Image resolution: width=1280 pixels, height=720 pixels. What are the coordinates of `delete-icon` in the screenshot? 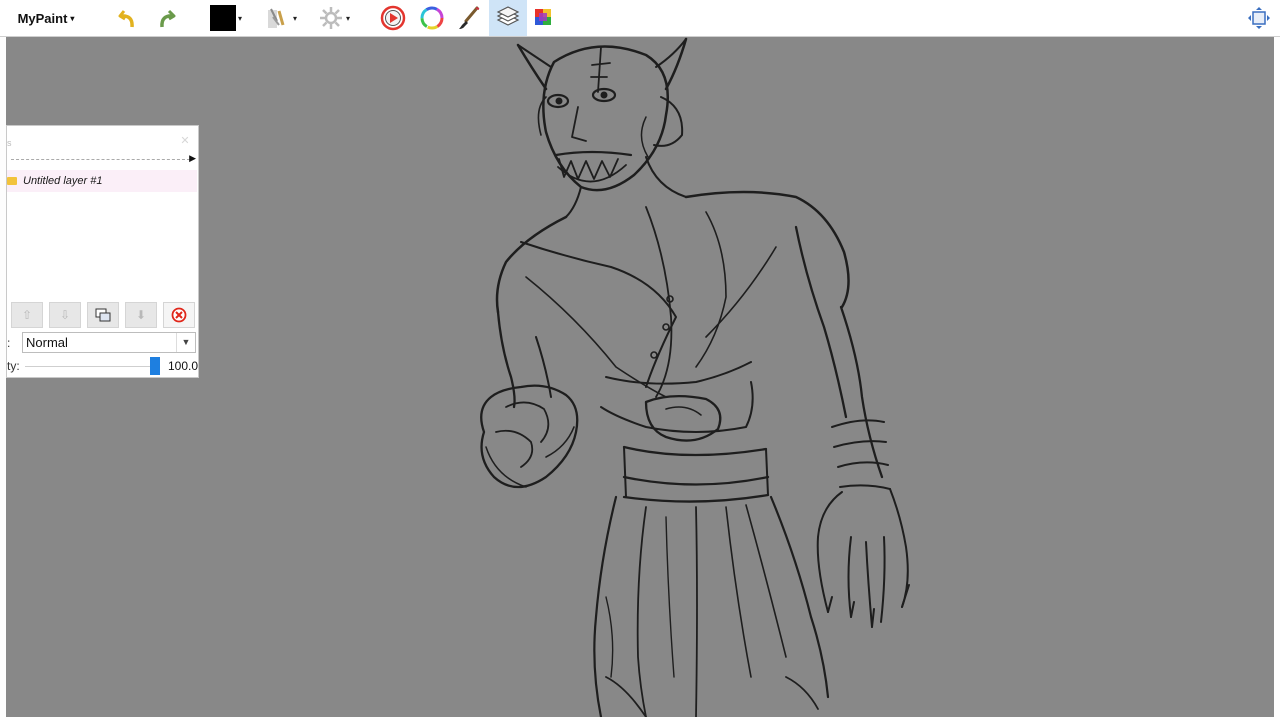 It's located at (179, 315).